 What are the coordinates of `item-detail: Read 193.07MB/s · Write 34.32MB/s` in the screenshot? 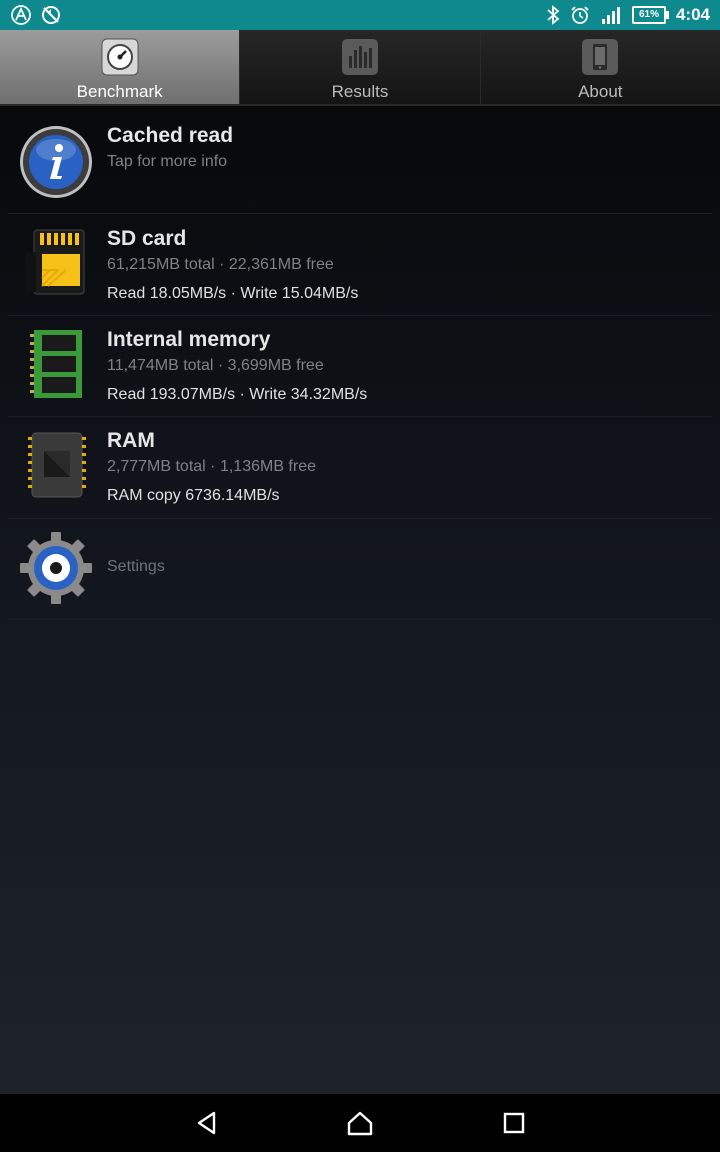 It's located at (237, 394).